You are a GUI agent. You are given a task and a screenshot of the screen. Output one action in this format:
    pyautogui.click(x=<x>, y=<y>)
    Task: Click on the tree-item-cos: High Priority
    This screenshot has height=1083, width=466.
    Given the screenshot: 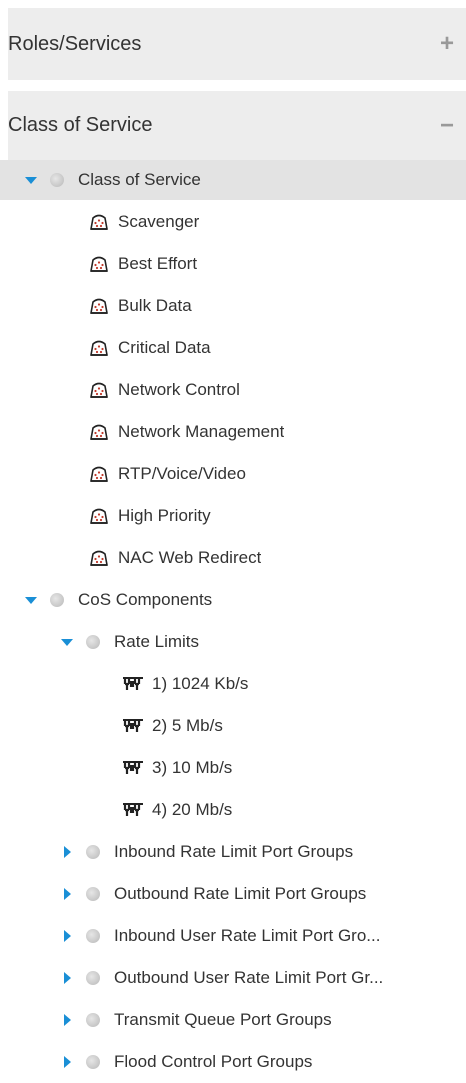 What is the action you would take?
    pyautogui.click(x=233, y=516)
    